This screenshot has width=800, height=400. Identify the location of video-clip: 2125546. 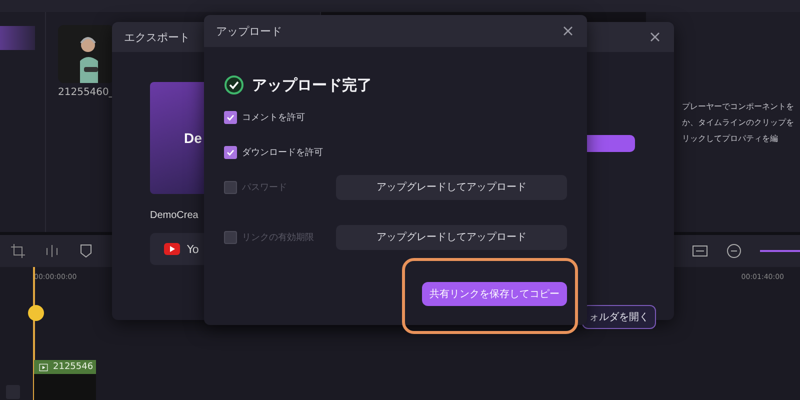
(65, 380).